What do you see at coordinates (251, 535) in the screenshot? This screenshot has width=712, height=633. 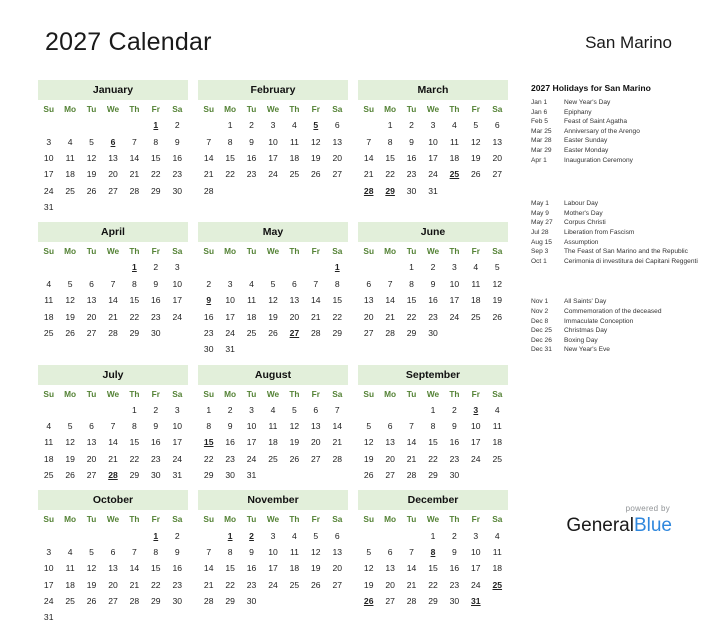 I see `day-cell-holiday: 2` at bounding box center [251, 535].